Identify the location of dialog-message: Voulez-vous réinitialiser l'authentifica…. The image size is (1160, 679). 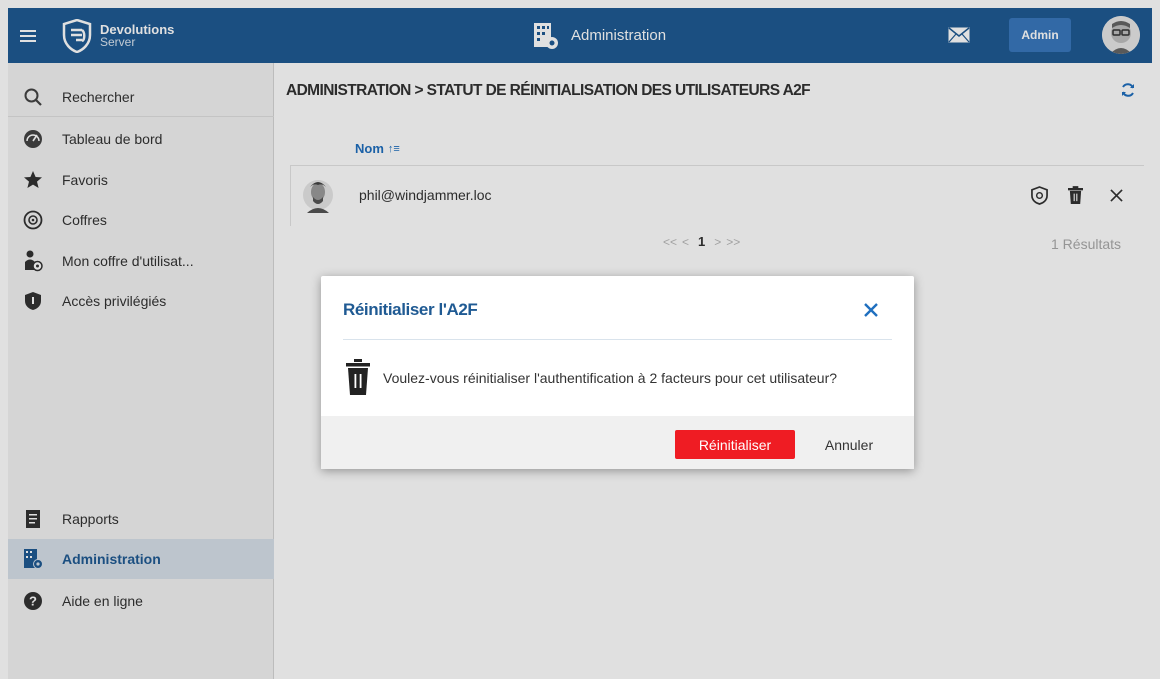
(610, 378).